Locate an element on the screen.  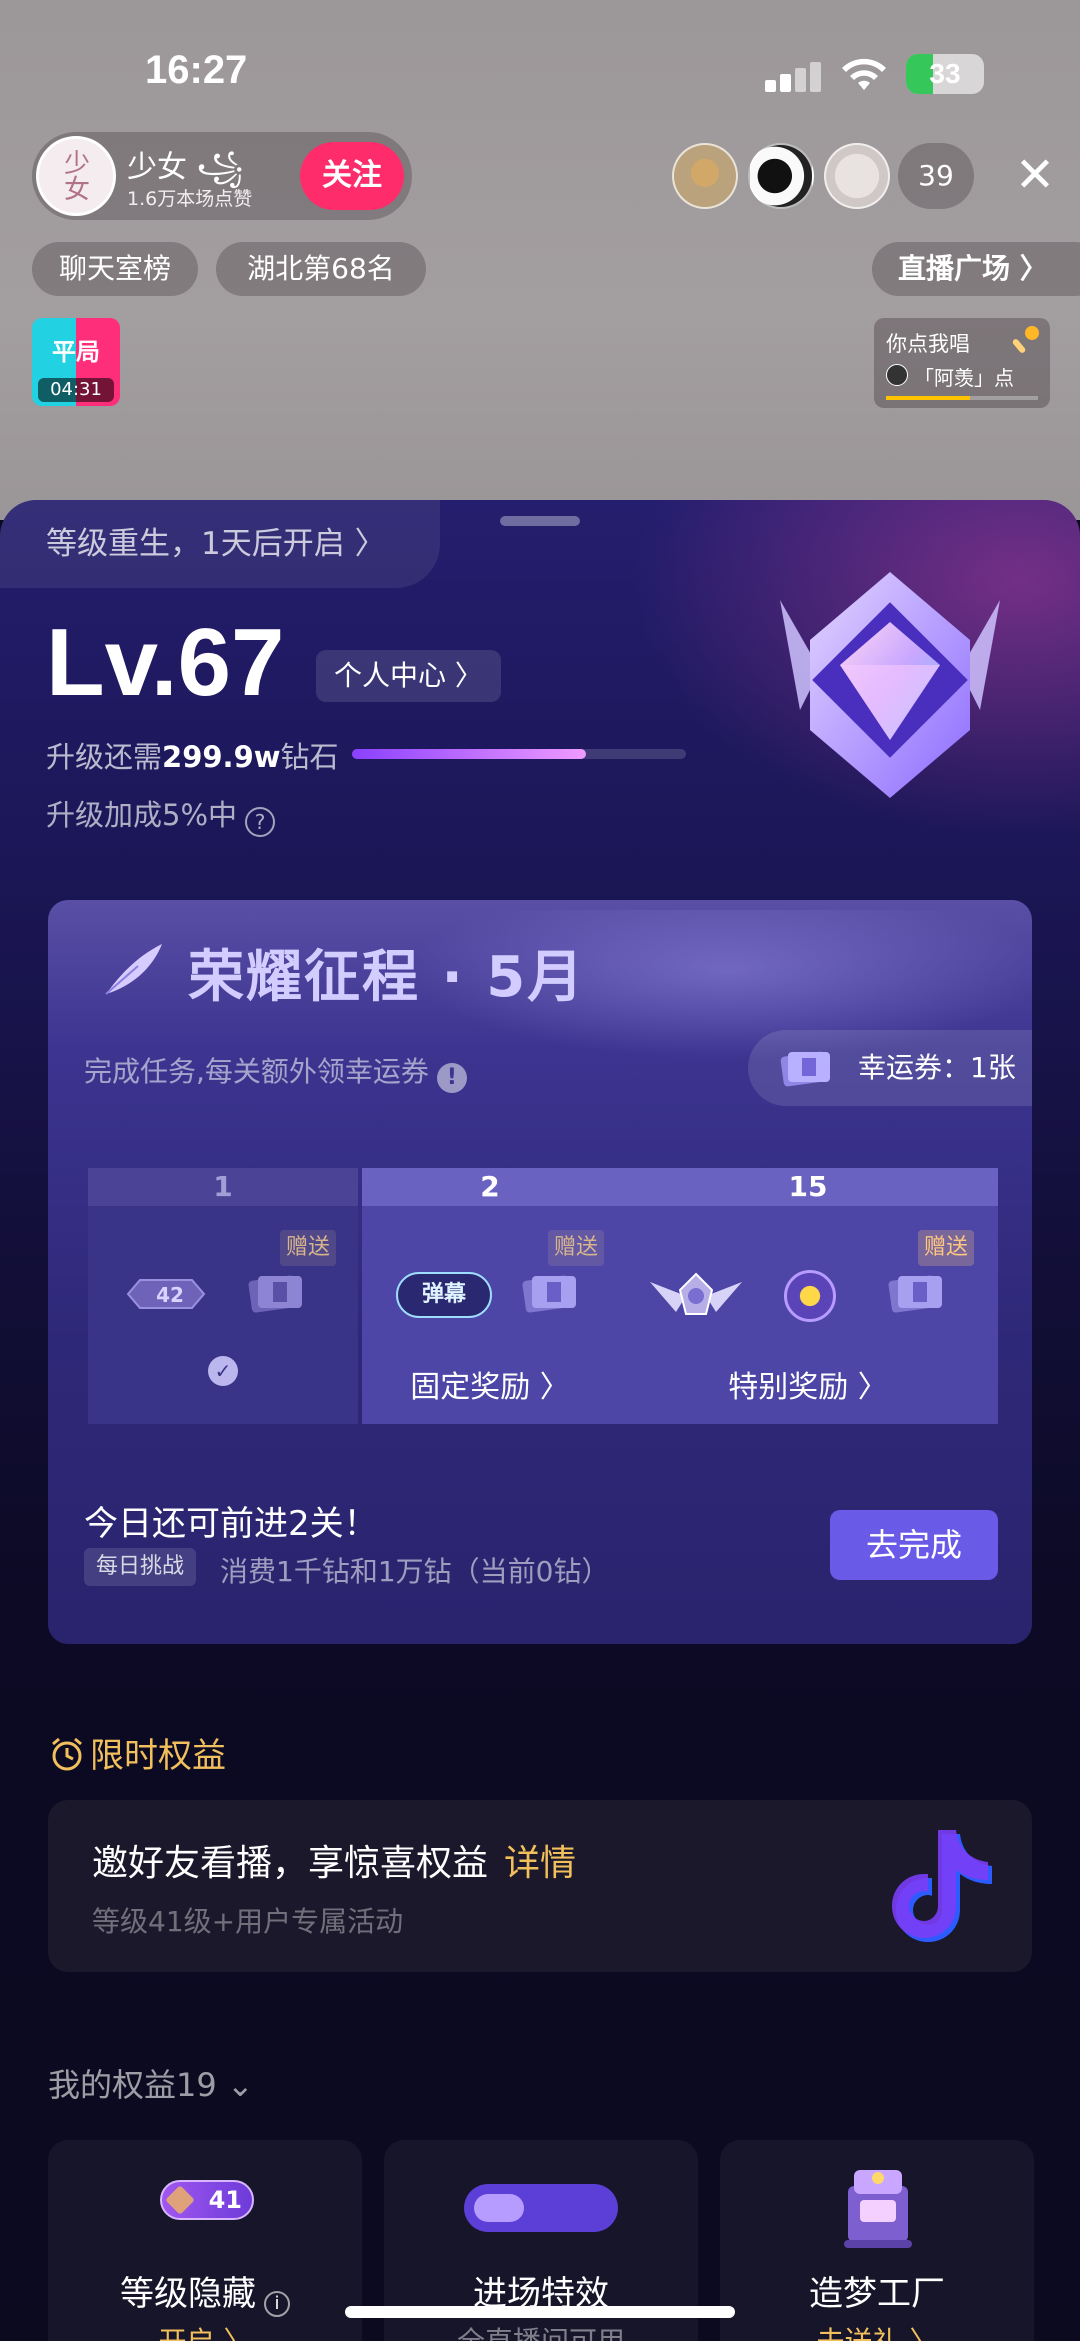
stage-15: 15 赠送 特别奖励 〉 is located at coordinates (808, 1296).